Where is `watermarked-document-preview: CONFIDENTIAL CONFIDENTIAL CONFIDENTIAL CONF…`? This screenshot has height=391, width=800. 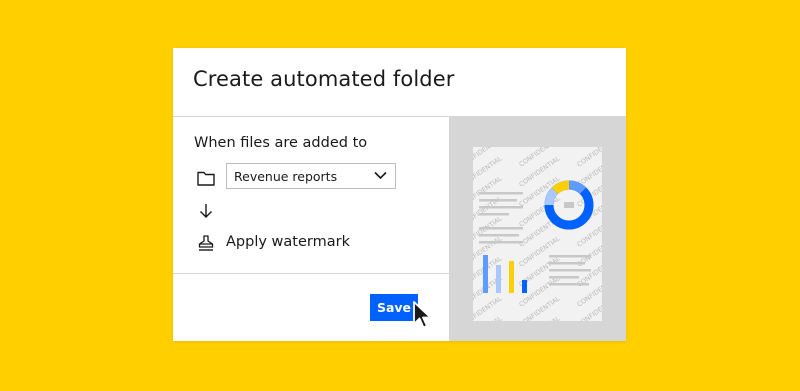 watermarked-document-preview: CONFIDENTIAL CONFIDENTIAL CONFIDENTIAL CONF… is located at coordinates (537, 234).